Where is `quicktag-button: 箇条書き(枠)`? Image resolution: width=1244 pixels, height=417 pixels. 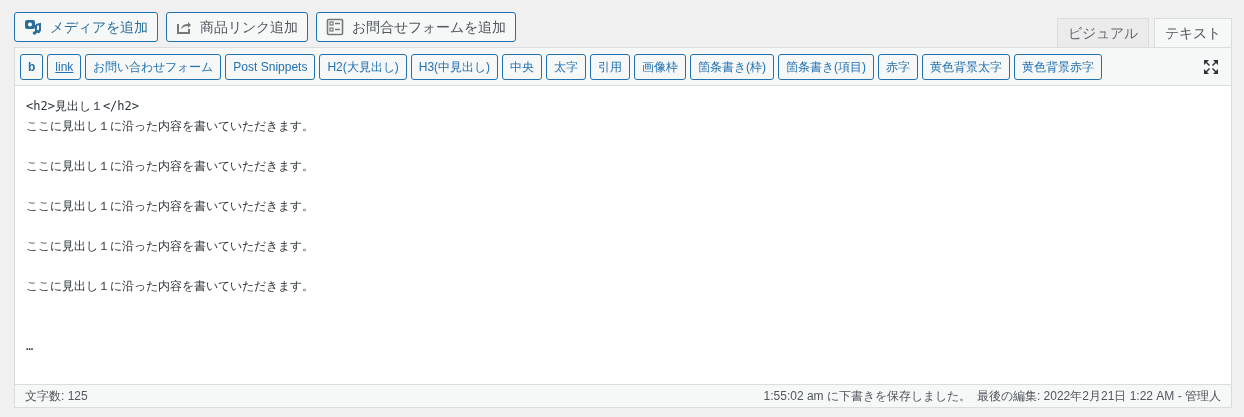
quicktag-button: 箇条書き(枠) is located at coordinates (732, 66).